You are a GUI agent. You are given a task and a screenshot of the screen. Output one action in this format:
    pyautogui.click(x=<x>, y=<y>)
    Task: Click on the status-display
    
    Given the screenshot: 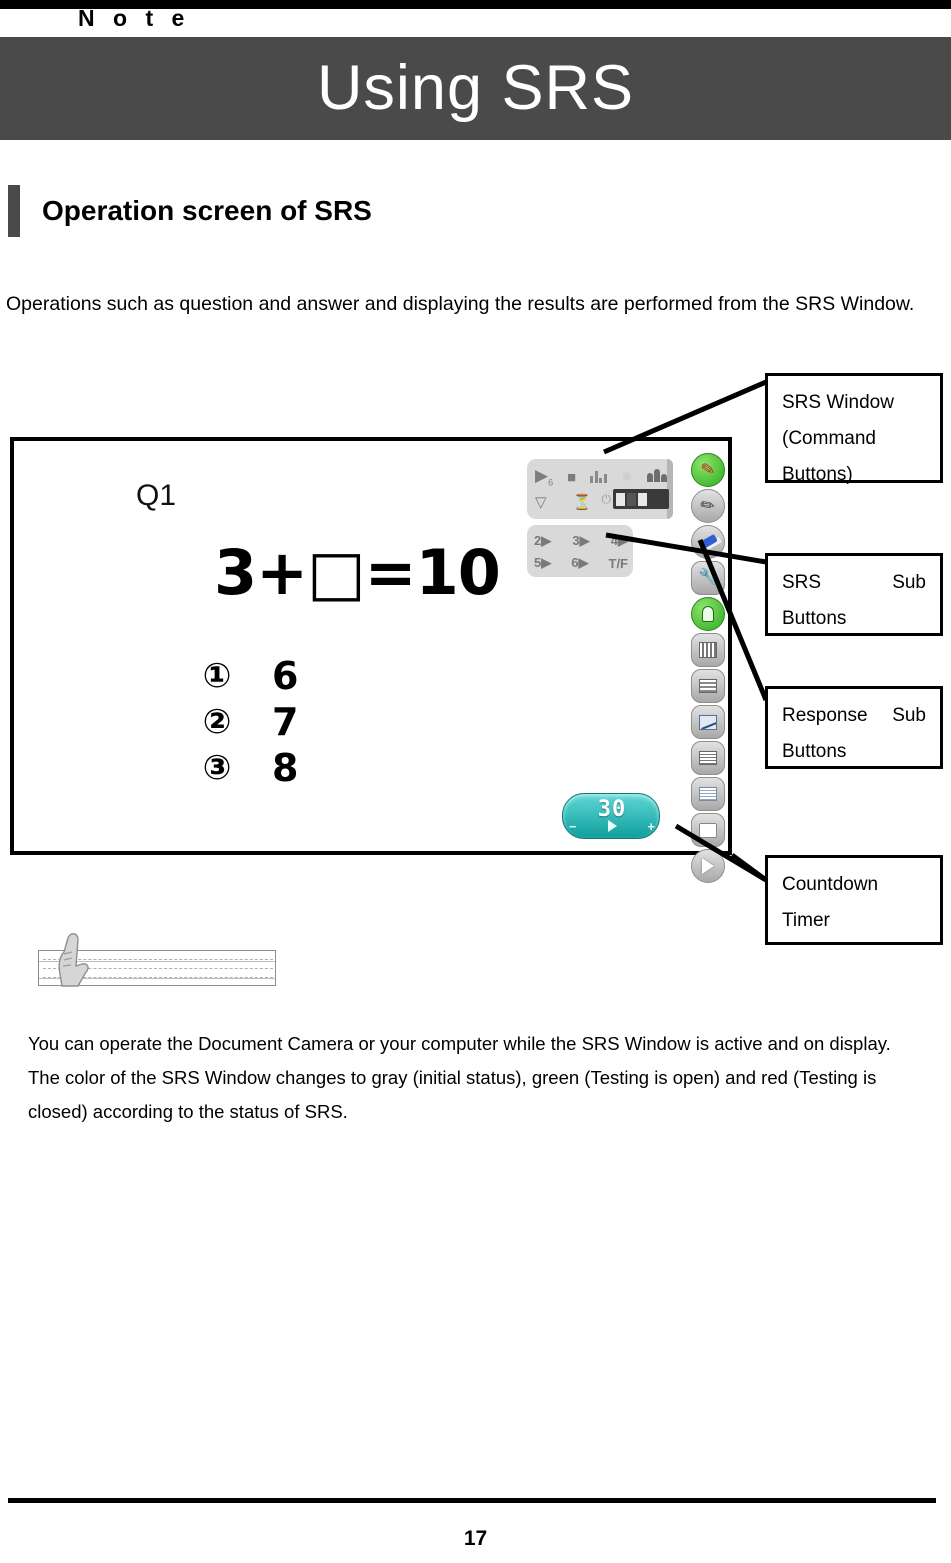 What is the action you would take?
    pyautogui.click(x=641, y=499)
    